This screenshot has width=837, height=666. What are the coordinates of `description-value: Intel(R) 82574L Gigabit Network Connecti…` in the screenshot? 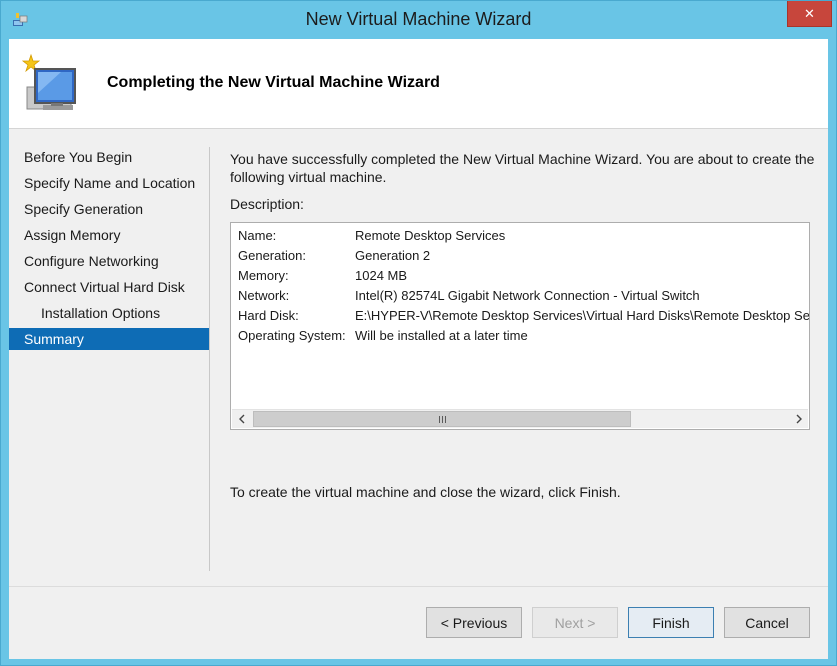 It's located at (527, 295).